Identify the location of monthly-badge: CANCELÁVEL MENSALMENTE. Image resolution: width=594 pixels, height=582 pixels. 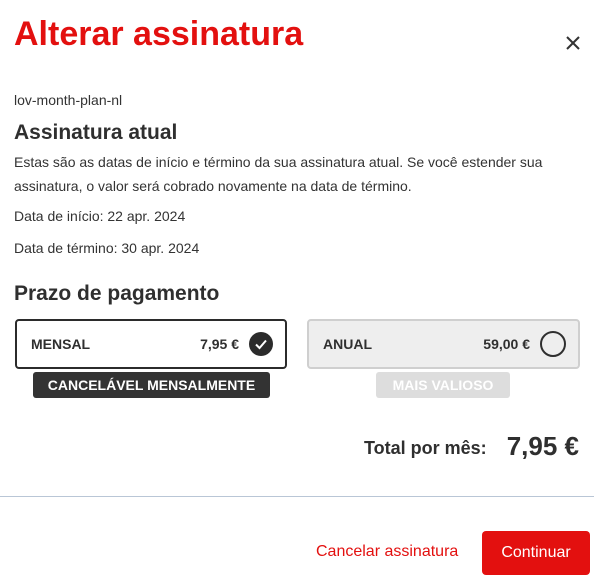
(151, 385).